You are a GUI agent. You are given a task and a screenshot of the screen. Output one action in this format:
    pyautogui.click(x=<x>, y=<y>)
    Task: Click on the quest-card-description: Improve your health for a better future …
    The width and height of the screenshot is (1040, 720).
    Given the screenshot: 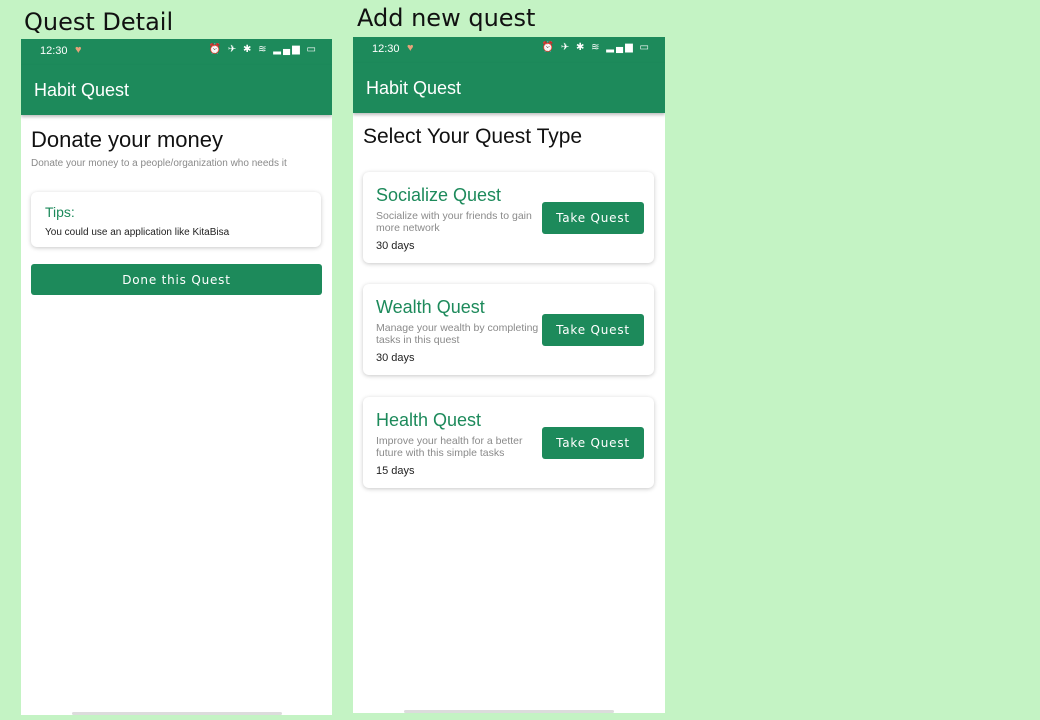 What is the action you would take?
    pyautogui.click(x=449, y=447)
    